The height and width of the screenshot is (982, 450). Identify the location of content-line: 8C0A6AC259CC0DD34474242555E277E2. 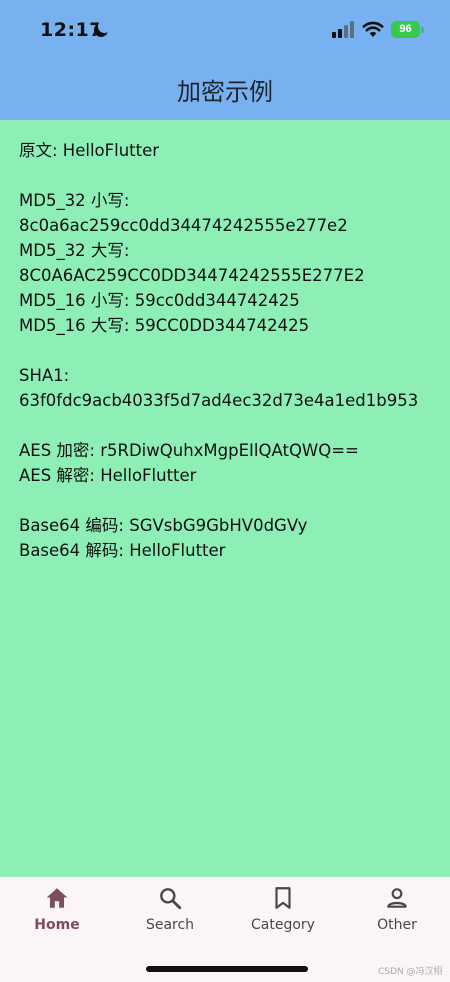
(192, 275).